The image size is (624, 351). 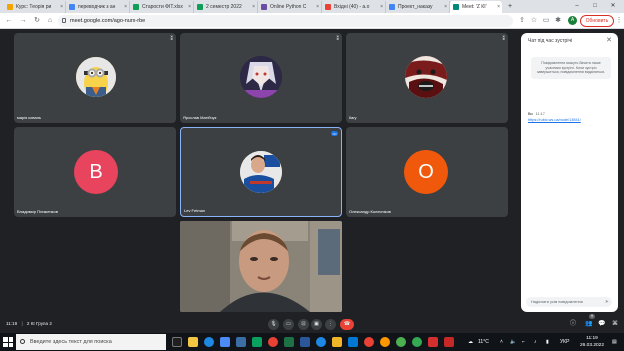 What do you see at coordinates (50, 21) in the screenshot?
I see `home-icon: ⌂` at bounding box center [50, 21].